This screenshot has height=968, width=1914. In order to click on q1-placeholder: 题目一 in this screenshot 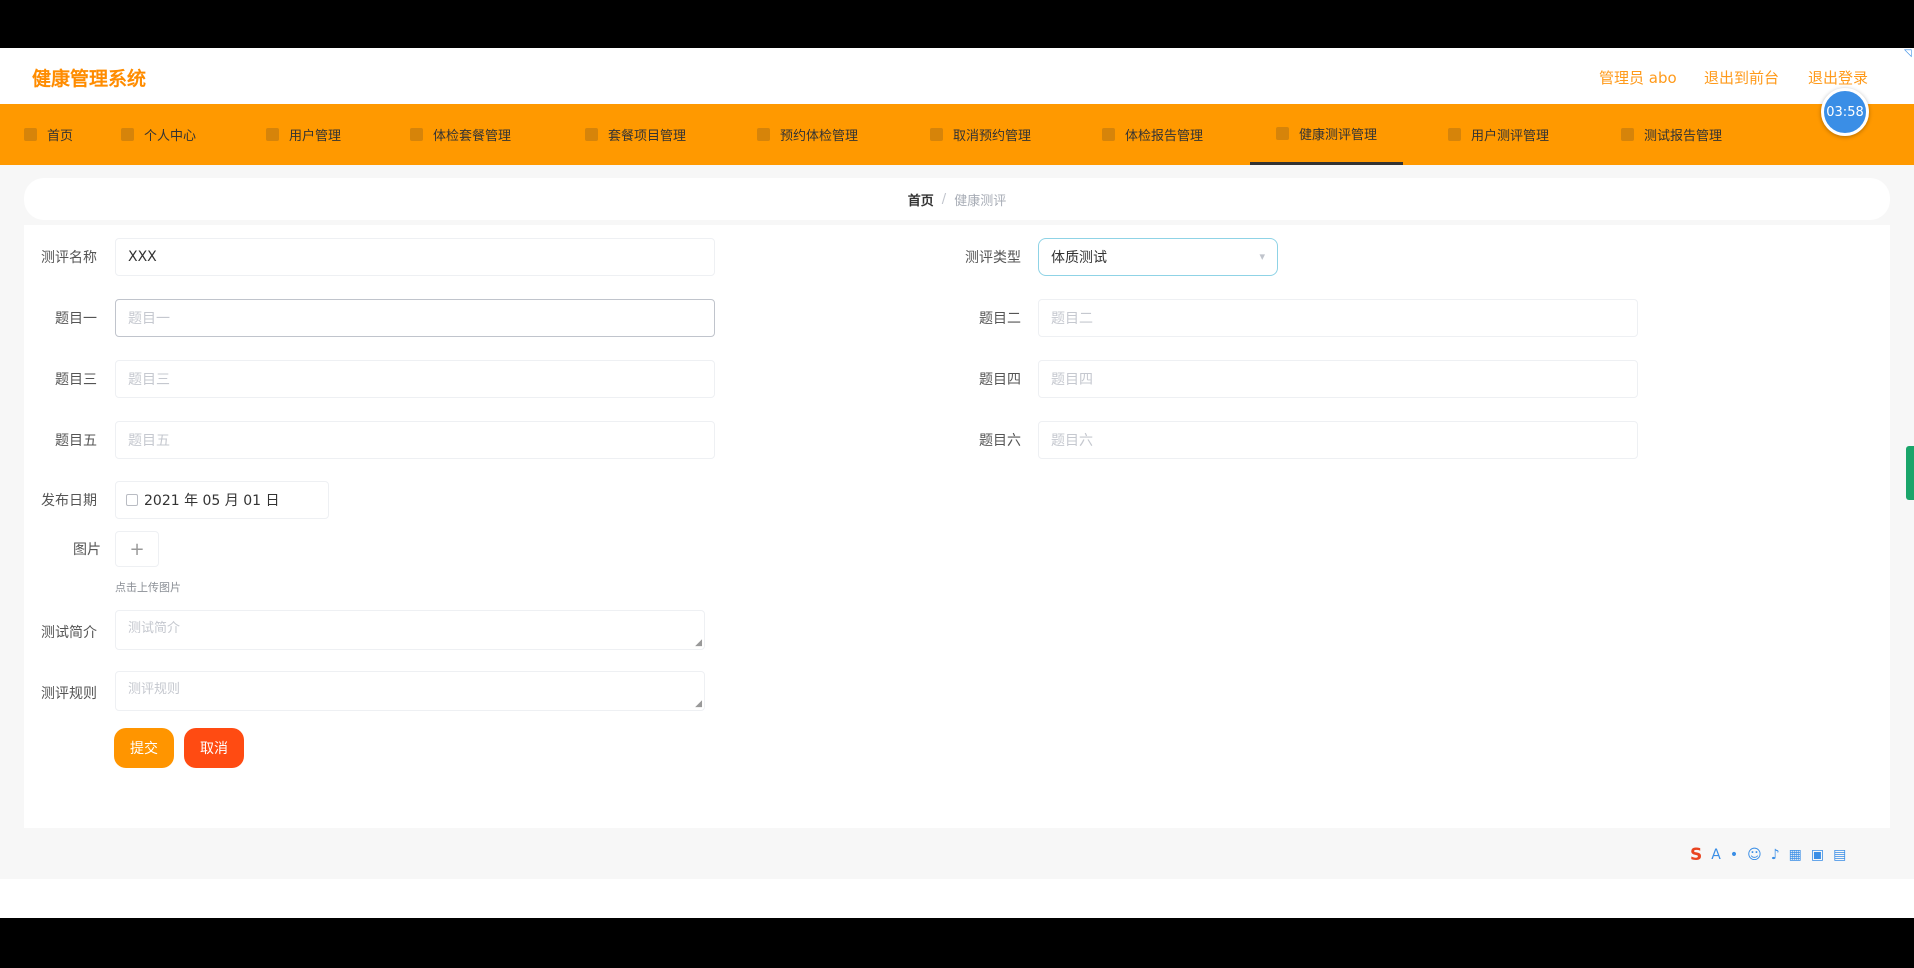, I will do `click(149, 319)`.